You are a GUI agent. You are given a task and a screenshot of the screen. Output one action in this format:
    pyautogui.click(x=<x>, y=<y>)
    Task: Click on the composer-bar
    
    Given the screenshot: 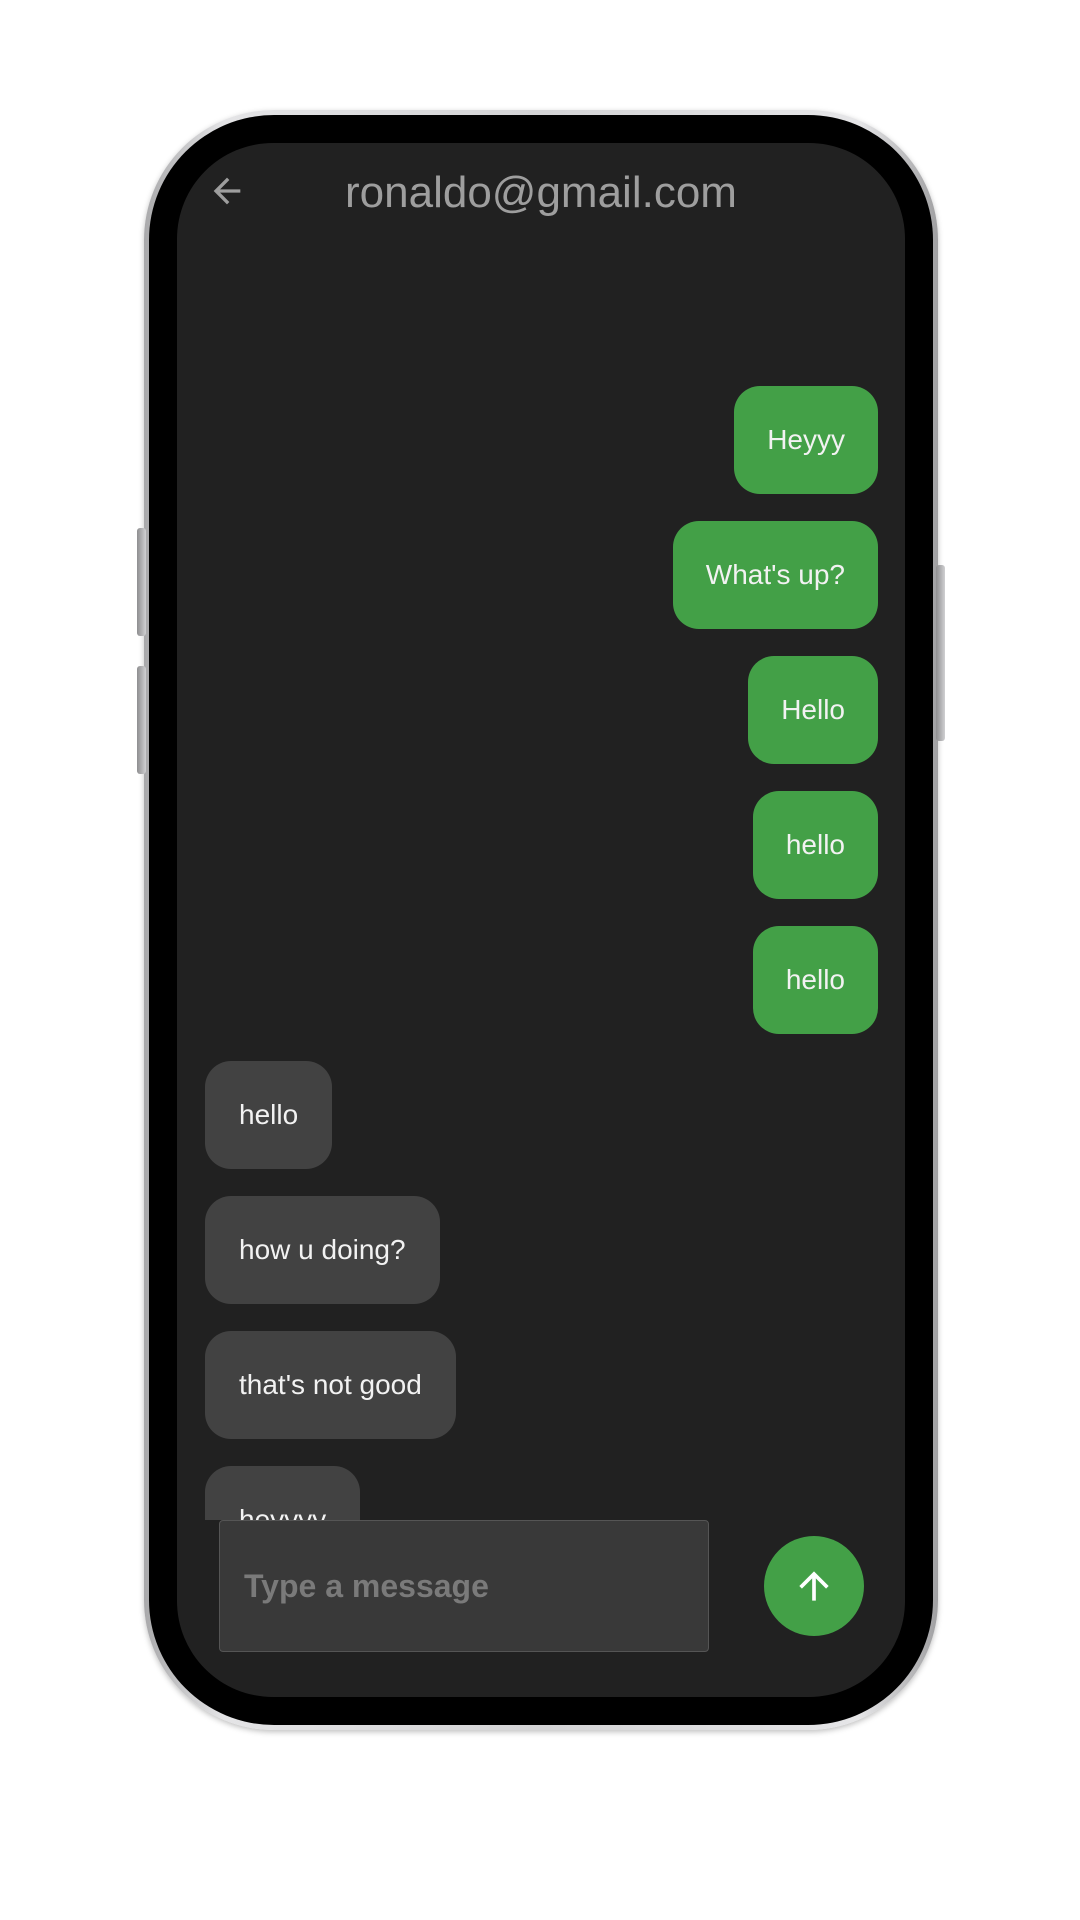 What is the action you would take?
    pyautogui.click(x=541, y=1608)
    